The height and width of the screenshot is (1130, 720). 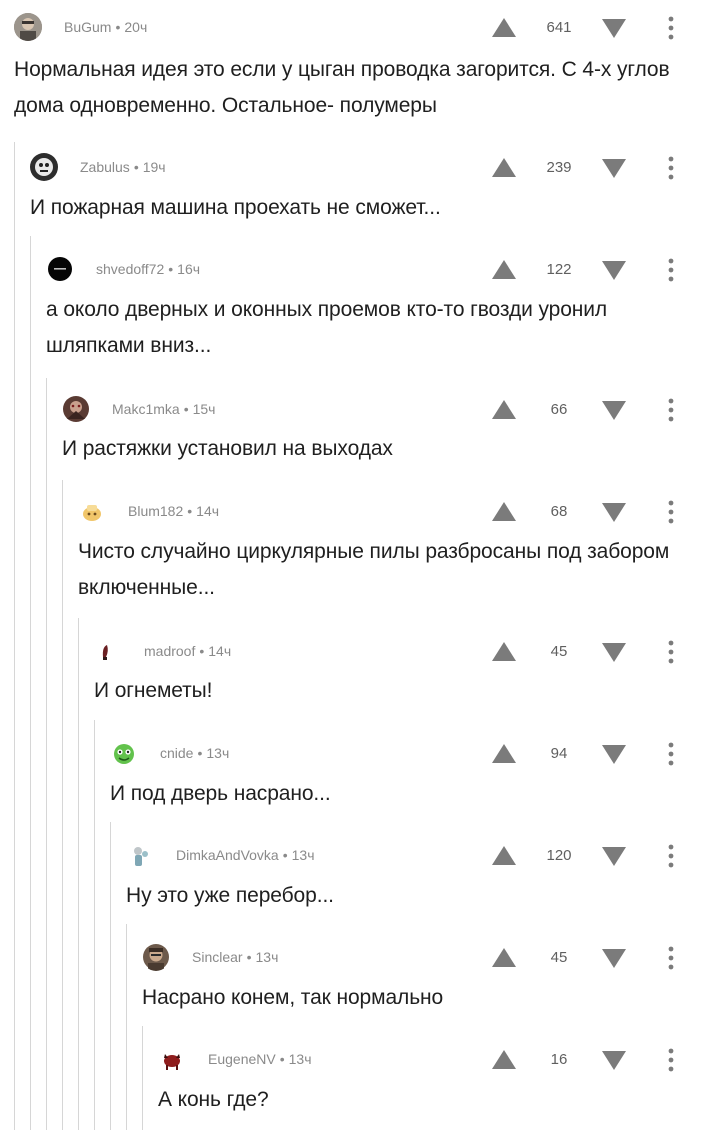 What do you see at coordinates (559, 409) in the screenshot?
I see `comment-rating: 66` at bounding box center [559, 409].